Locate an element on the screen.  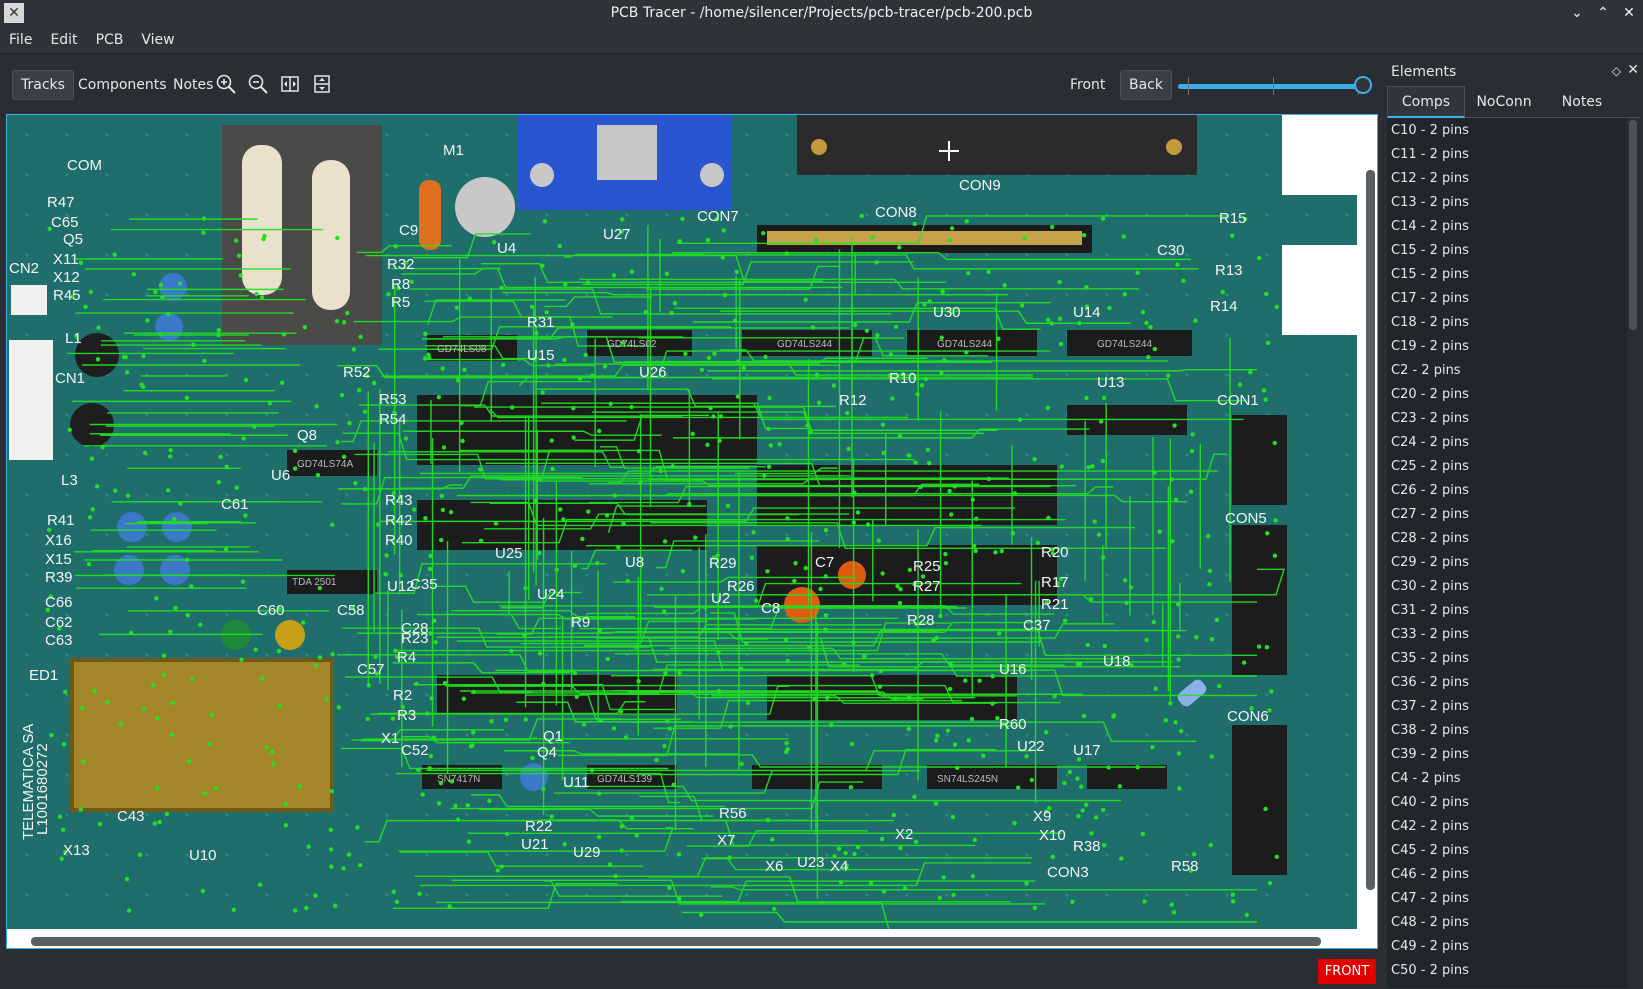
board-label: X1 is located at coordinates (390, 738).